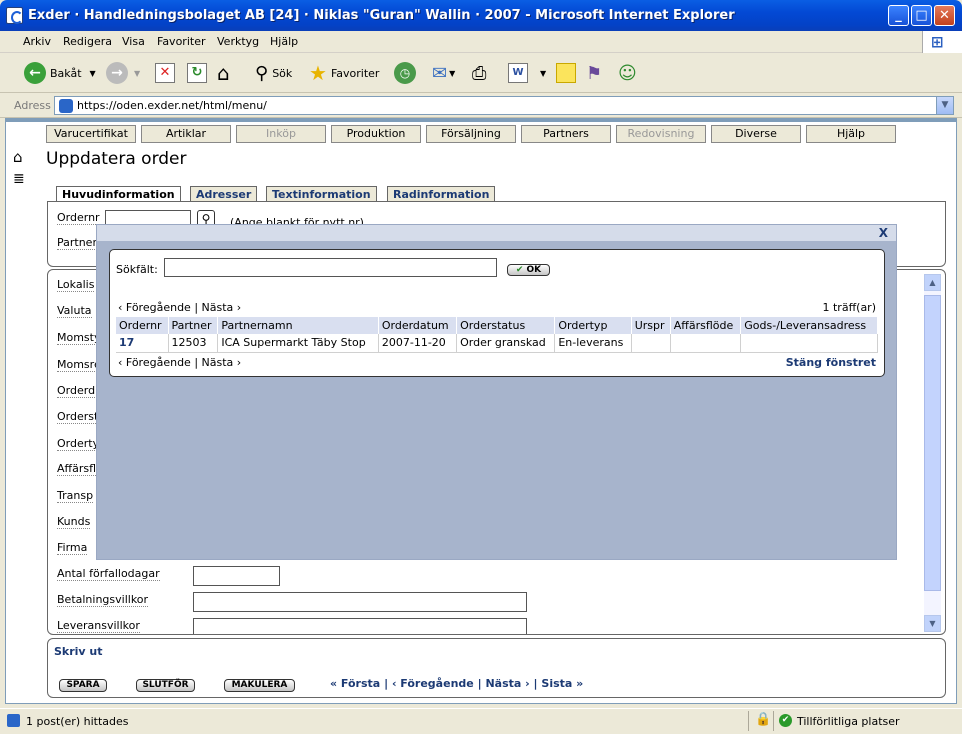 The height and width of the screenshot is (734, 962). What do you see at coordinates (236, 576) in the screenshot?
I see `antal-forfallodagar-input` at bounding box center [236, 576].